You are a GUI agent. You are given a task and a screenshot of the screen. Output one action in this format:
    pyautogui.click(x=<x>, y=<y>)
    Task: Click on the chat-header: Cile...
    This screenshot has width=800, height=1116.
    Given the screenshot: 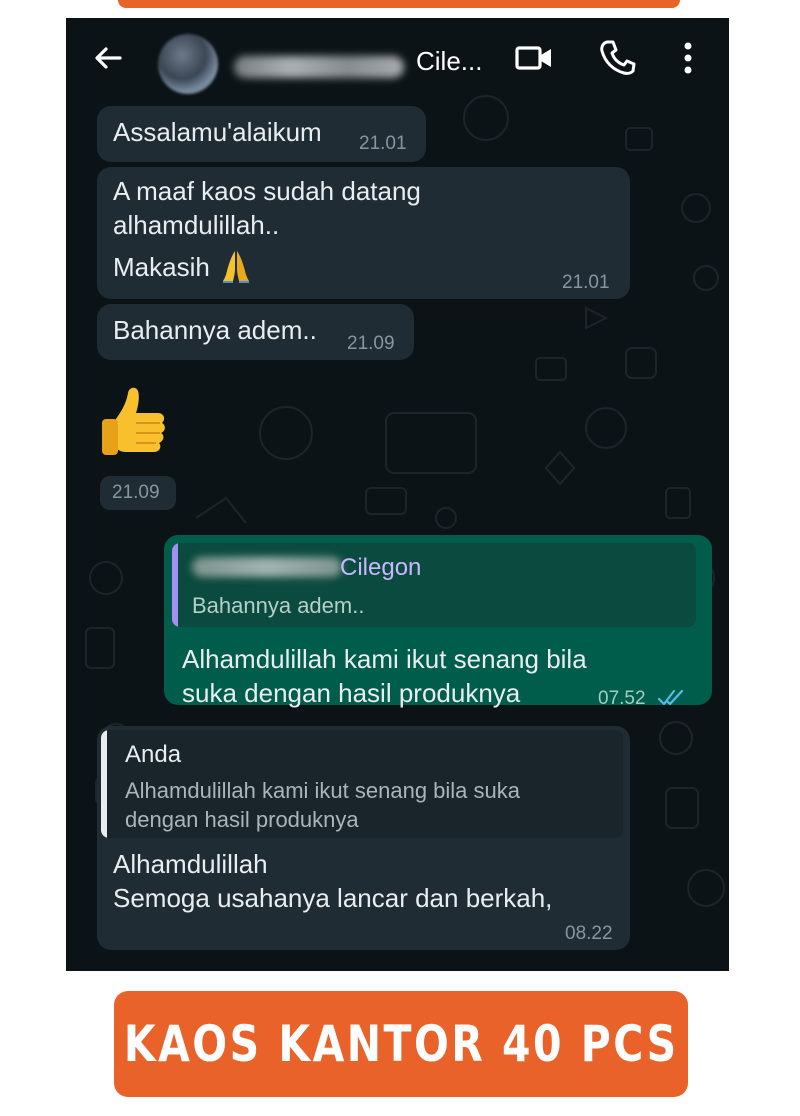 What is the action you would take?
    pyautogui.click(x=397, y=58)
    